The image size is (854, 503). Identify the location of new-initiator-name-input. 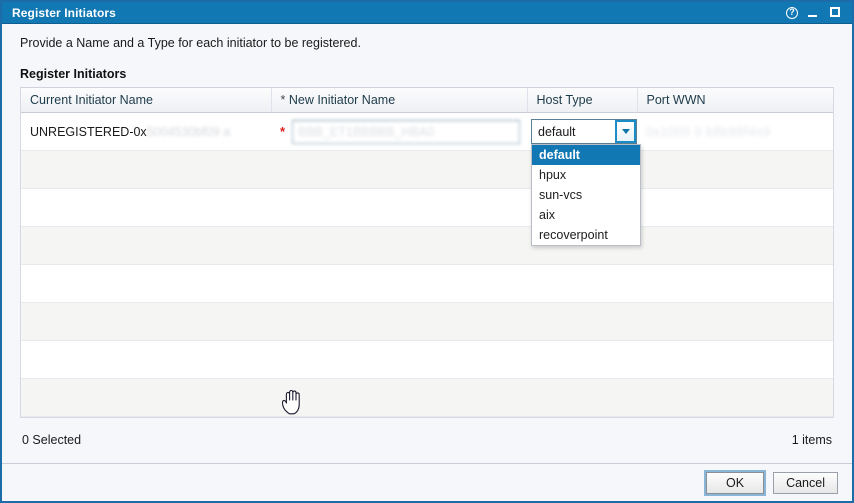
(406, 131).